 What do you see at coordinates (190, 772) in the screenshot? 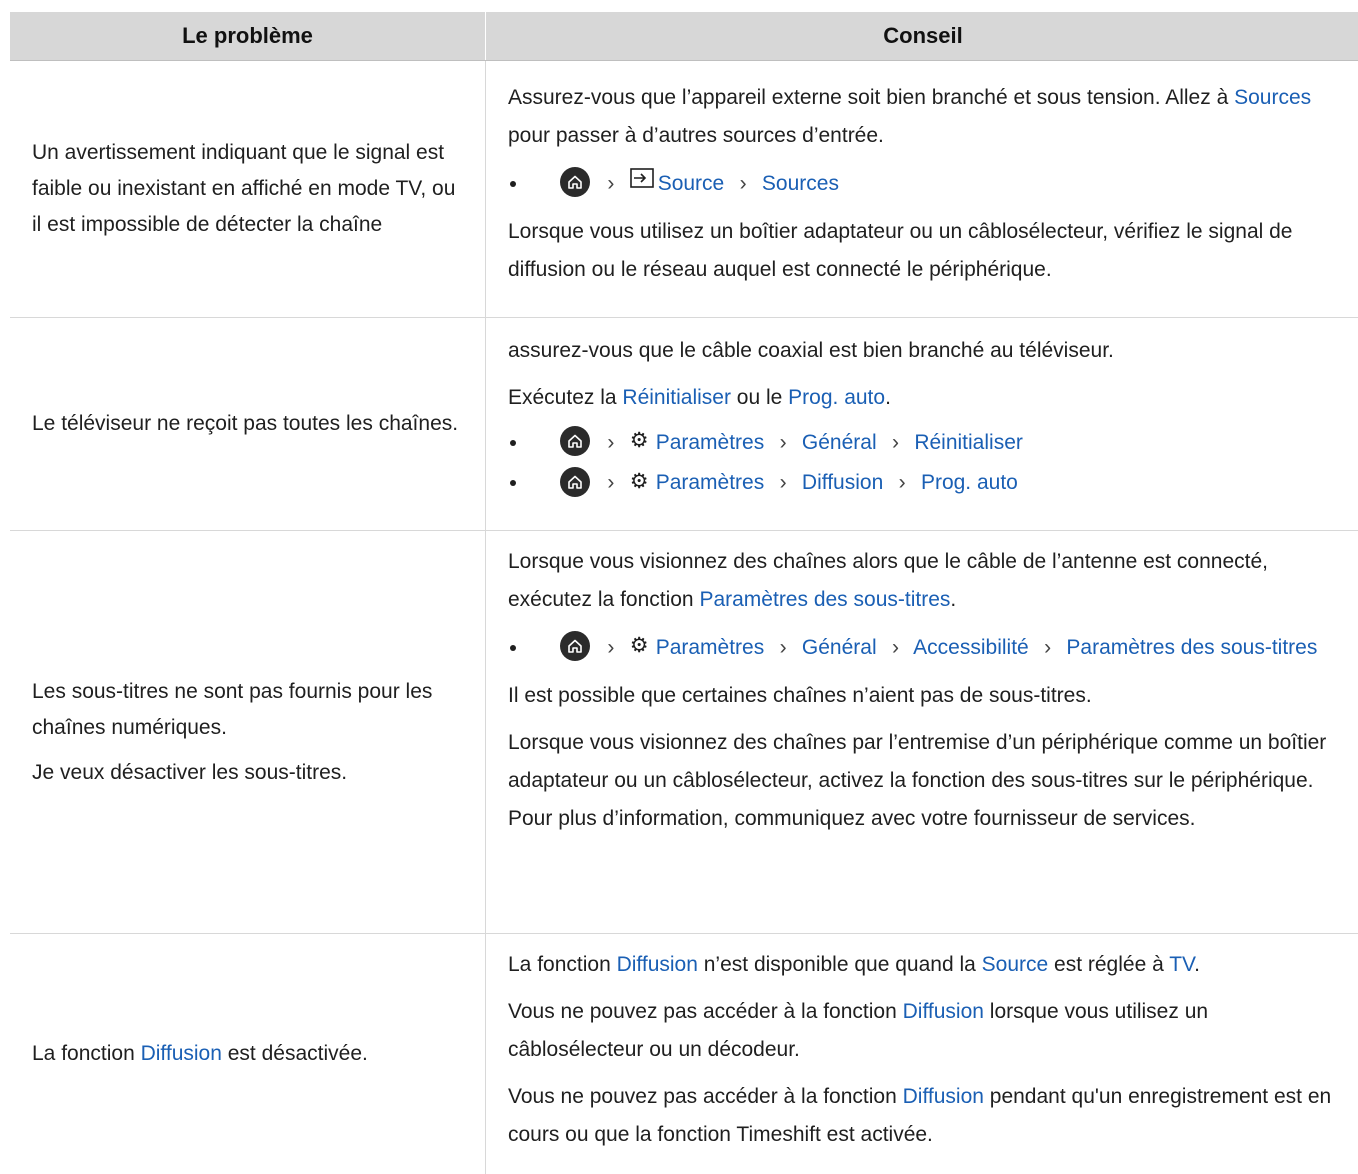
I see `problem-text: Je veux désactiver les sous-titres.` at bounding box center [190, 772].